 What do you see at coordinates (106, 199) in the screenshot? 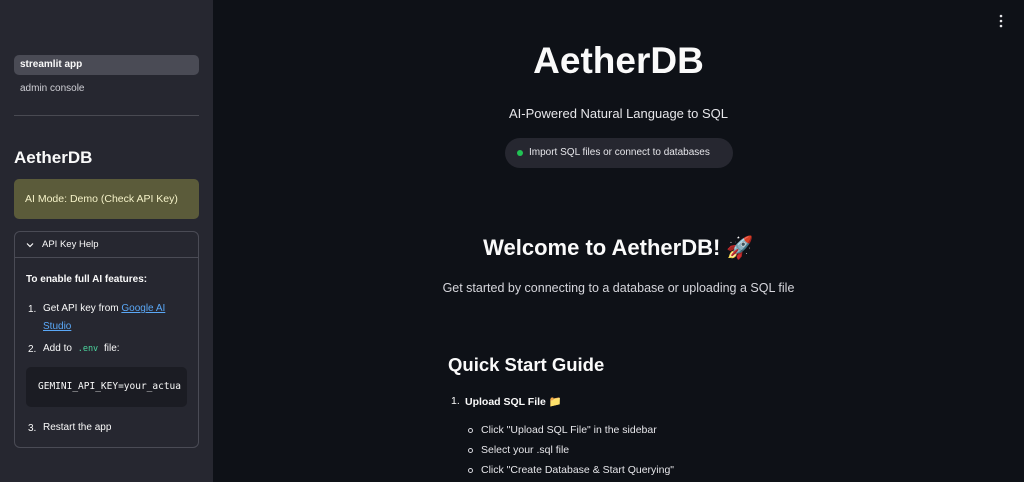
I see `ai-mode-alert: AI Mode: Demo (Check API Key)` at bounding box center [106, 199].